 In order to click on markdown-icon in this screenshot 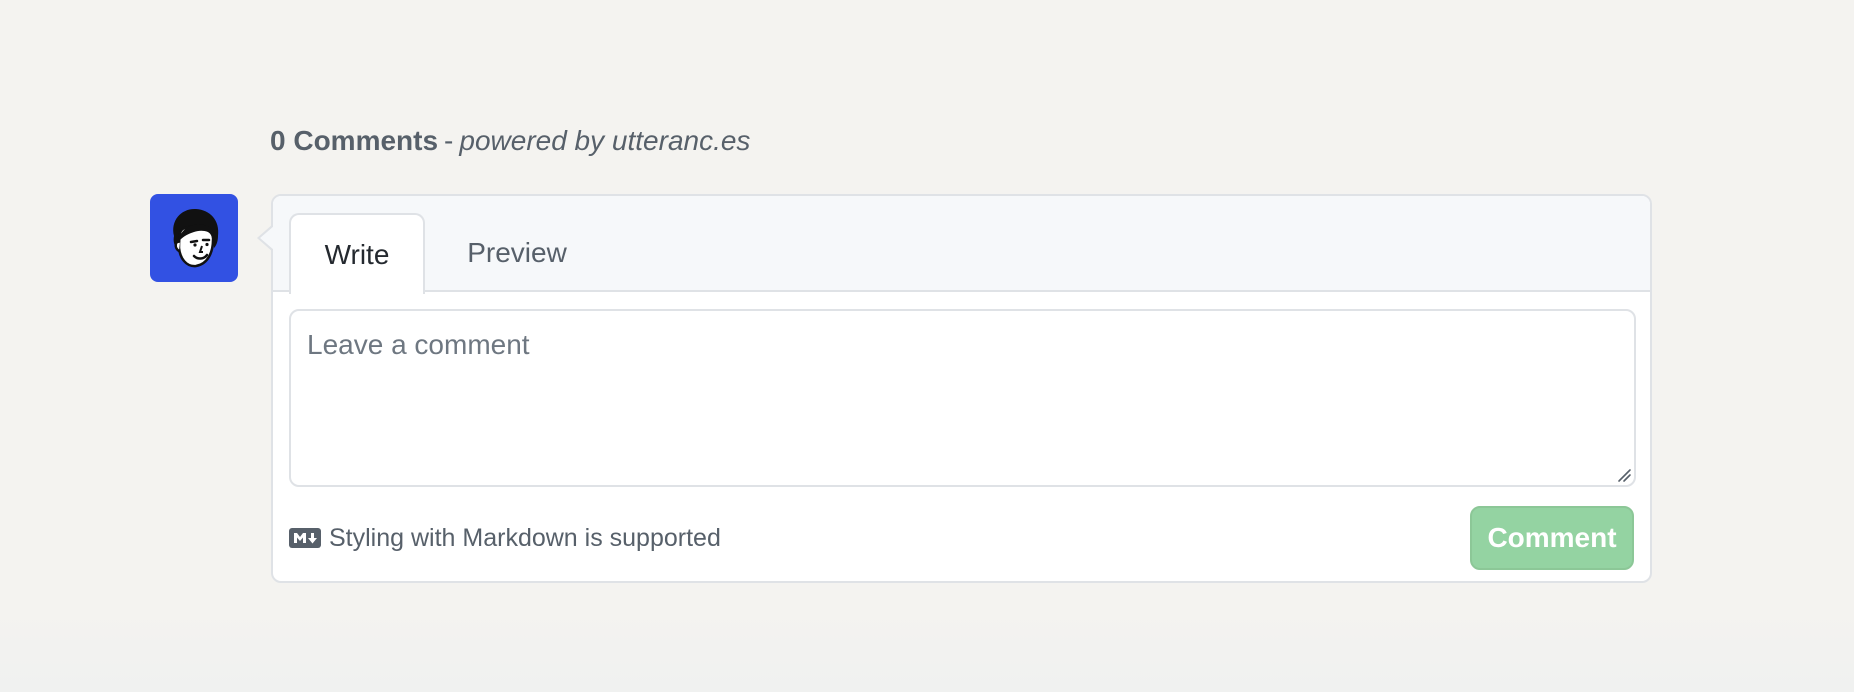, I will do `click(305, 538)`.